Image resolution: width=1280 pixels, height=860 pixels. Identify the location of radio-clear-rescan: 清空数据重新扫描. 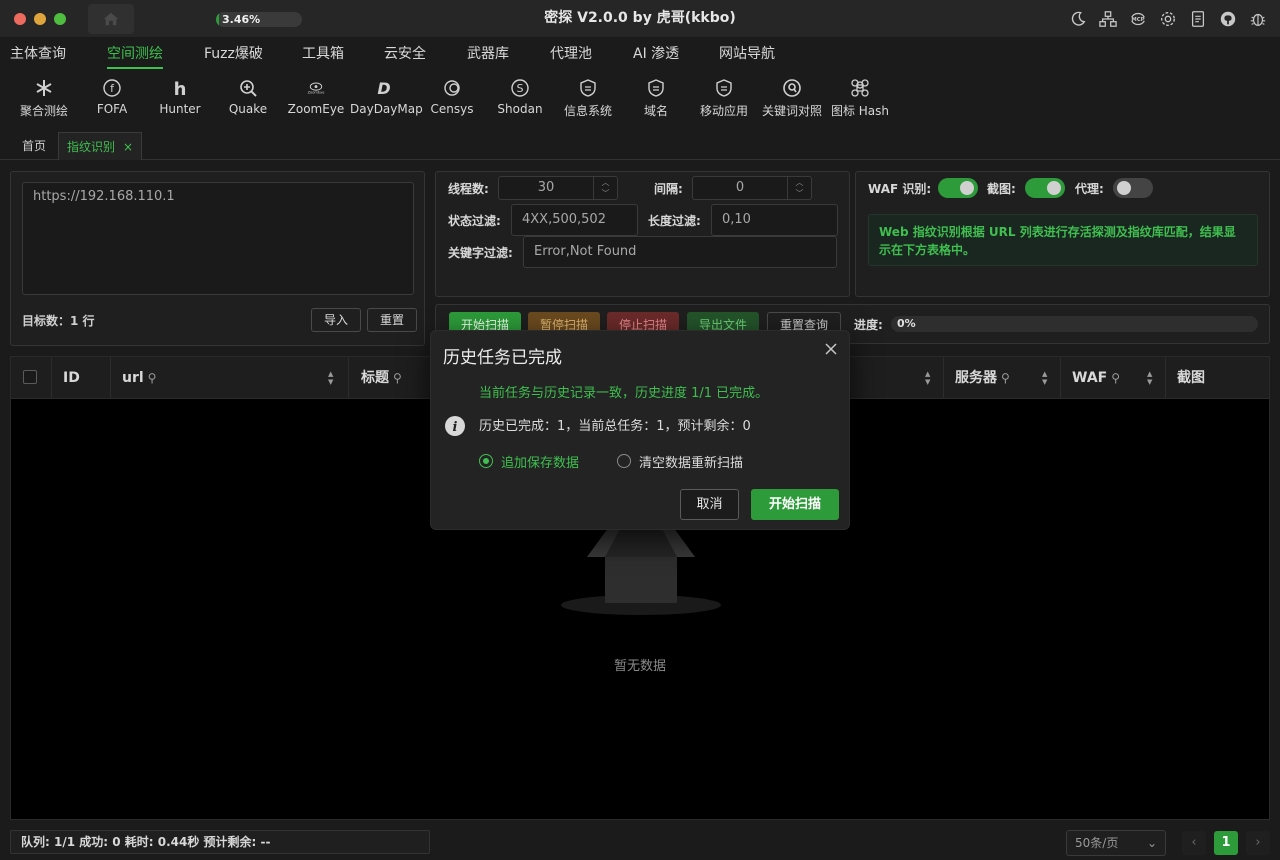
(680, 461).